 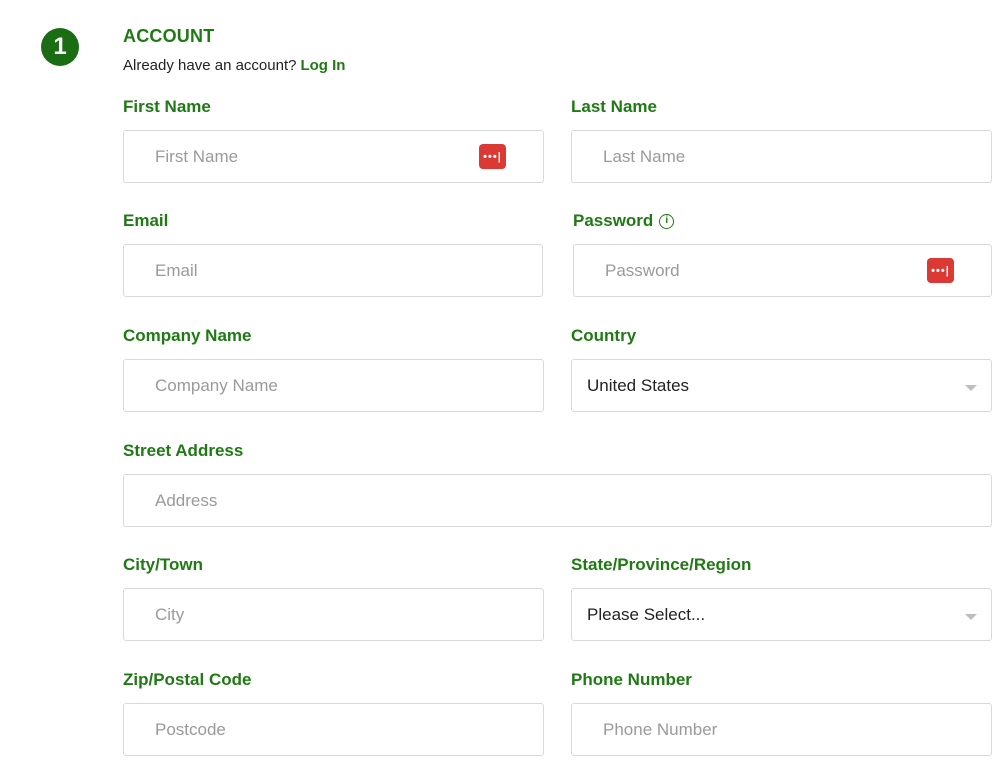 I want to click on step-number-badge: 1, so click(x=60, y=47).